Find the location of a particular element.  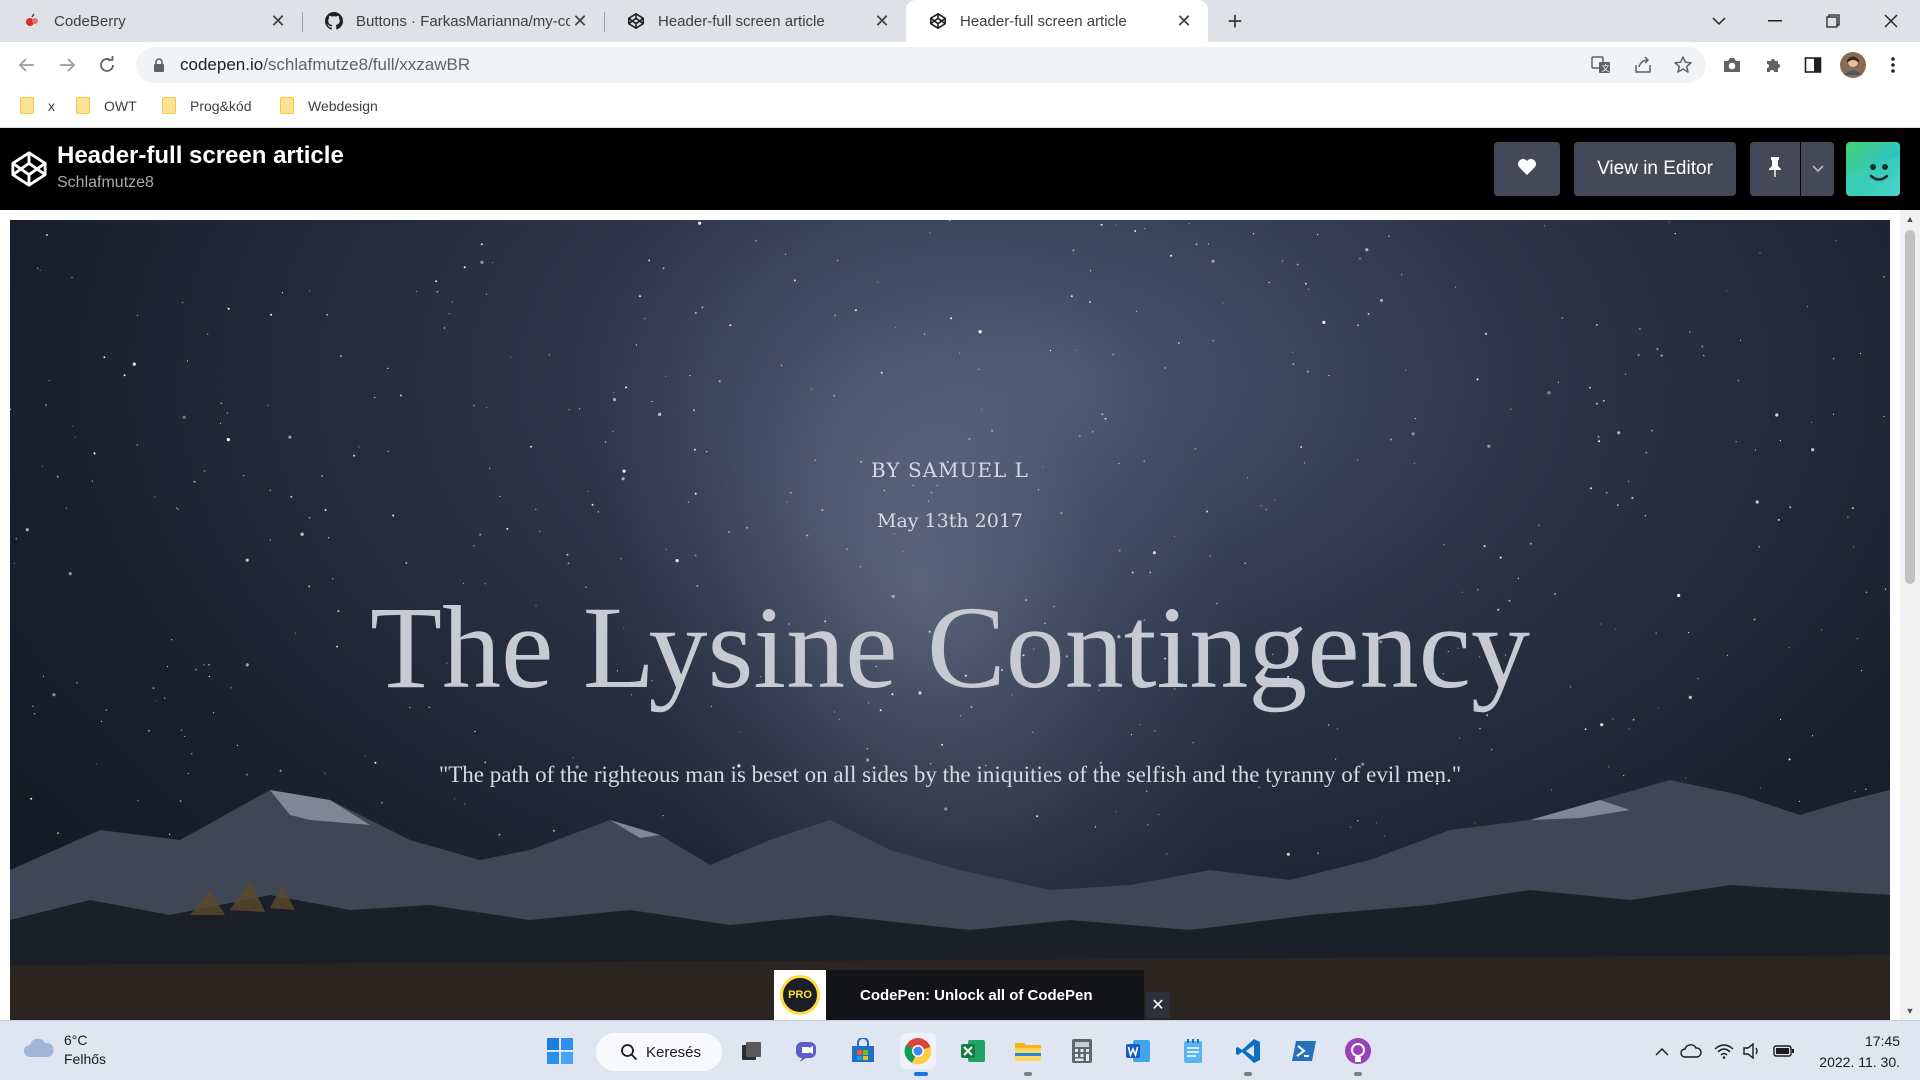

onedrive-cloud-icon is located at coordinates (1691, 1051).